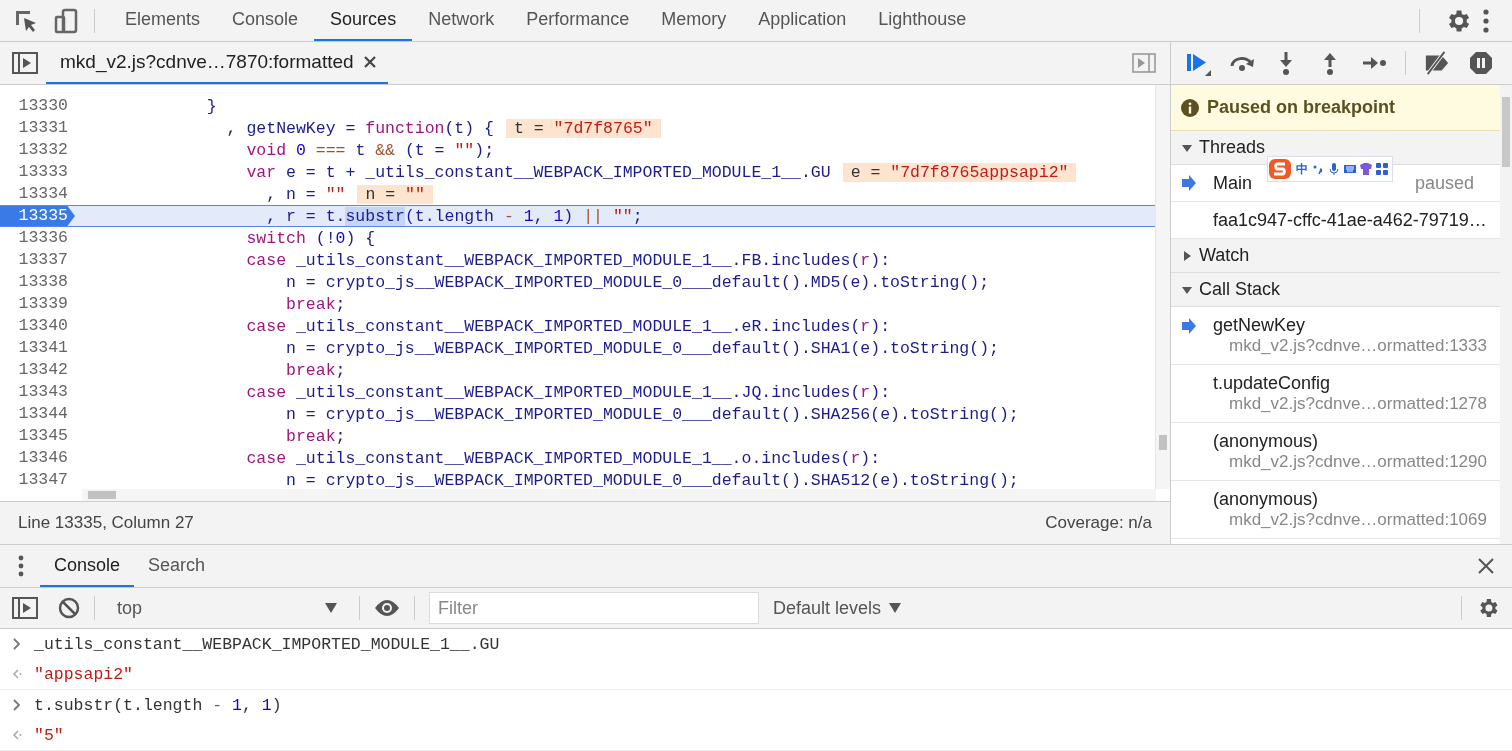 Image resolution: width=1512 pixels, height=751 pixels. Describe the element at coordinates (211, 106) in the screenshot. I see `code-text: }` at that location.